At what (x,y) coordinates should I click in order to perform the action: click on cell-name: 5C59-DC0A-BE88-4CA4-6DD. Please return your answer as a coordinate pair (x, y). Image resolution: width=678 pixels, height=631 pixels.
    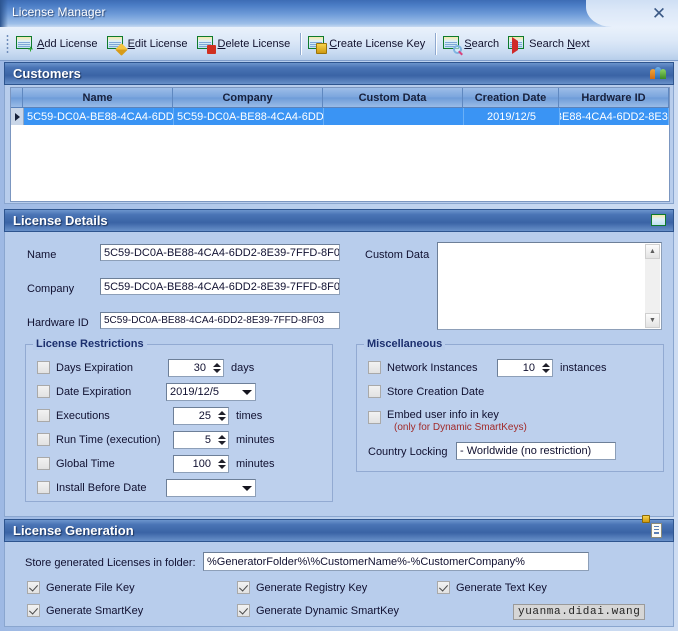
    Looking at the image, I should click on (99, 116).